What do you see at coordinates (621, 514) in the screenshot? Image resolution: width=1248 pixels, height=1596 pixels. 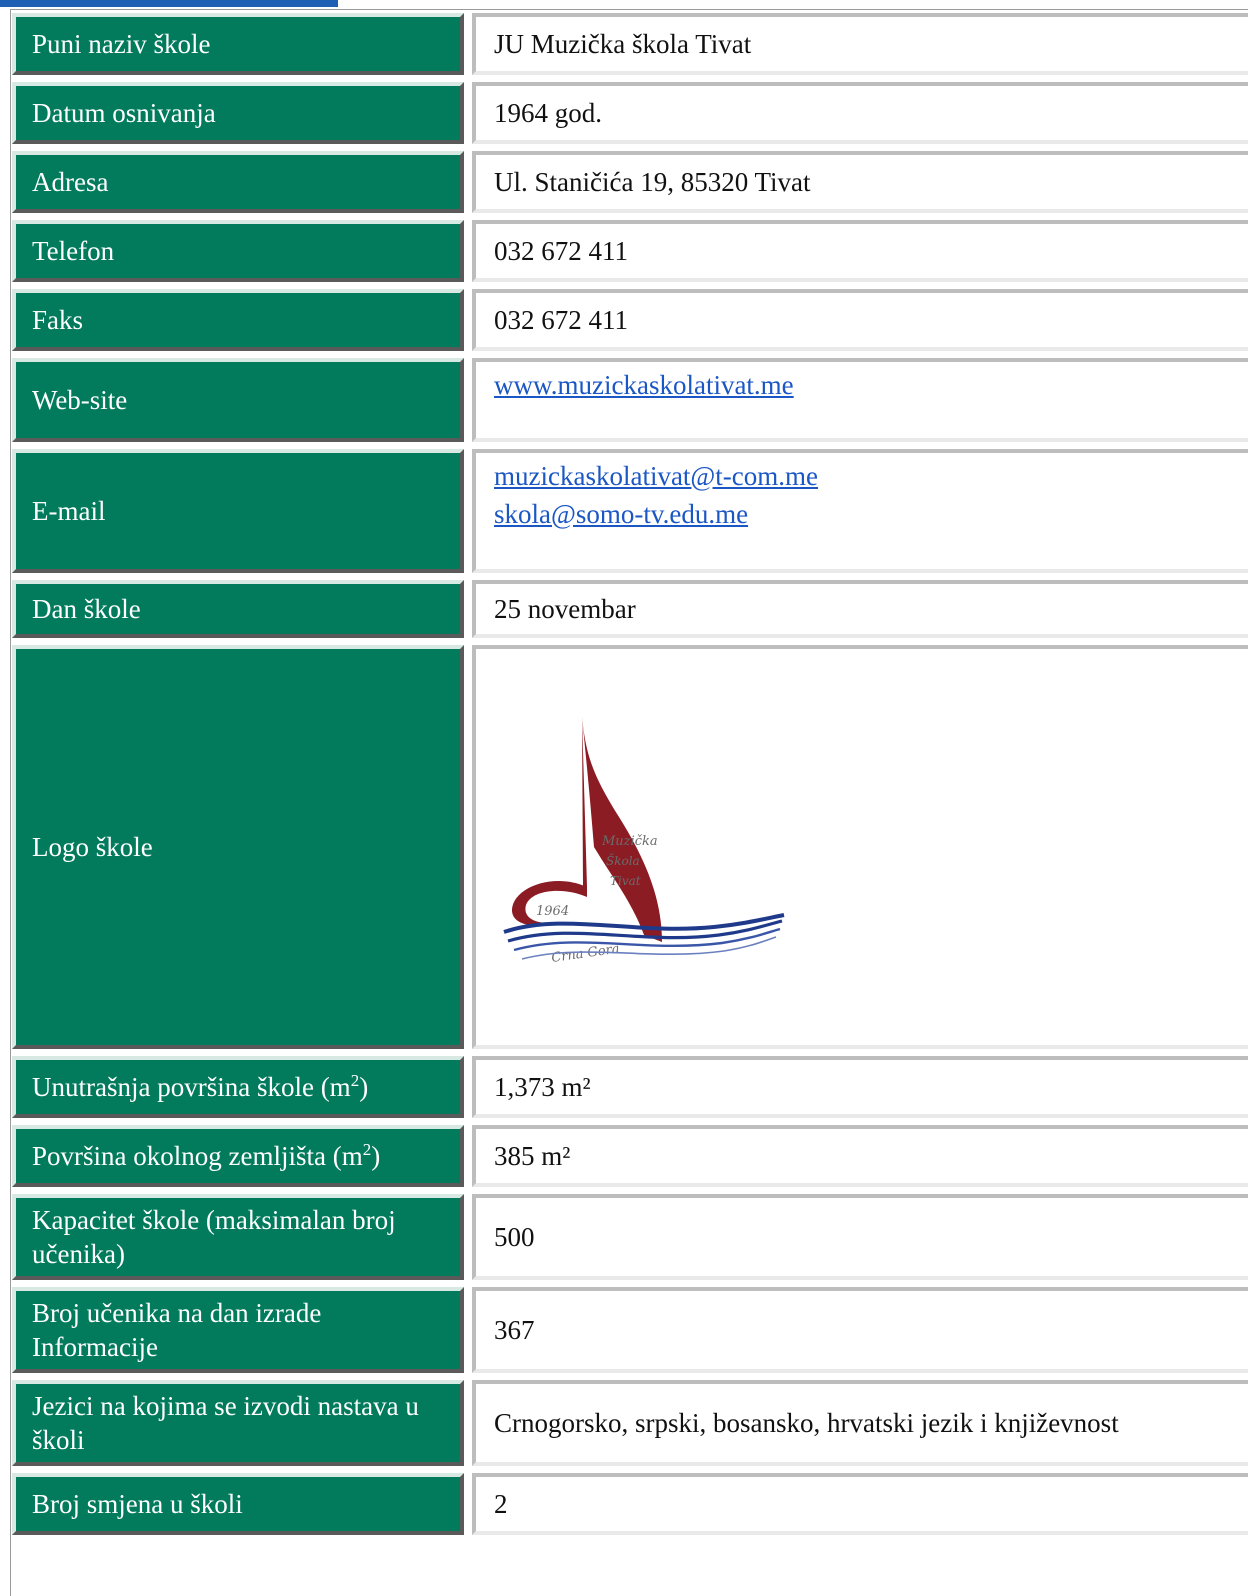 I see `email-link-secondary: skola@somo-tv.edu.me` at bounding box center [621, 514].